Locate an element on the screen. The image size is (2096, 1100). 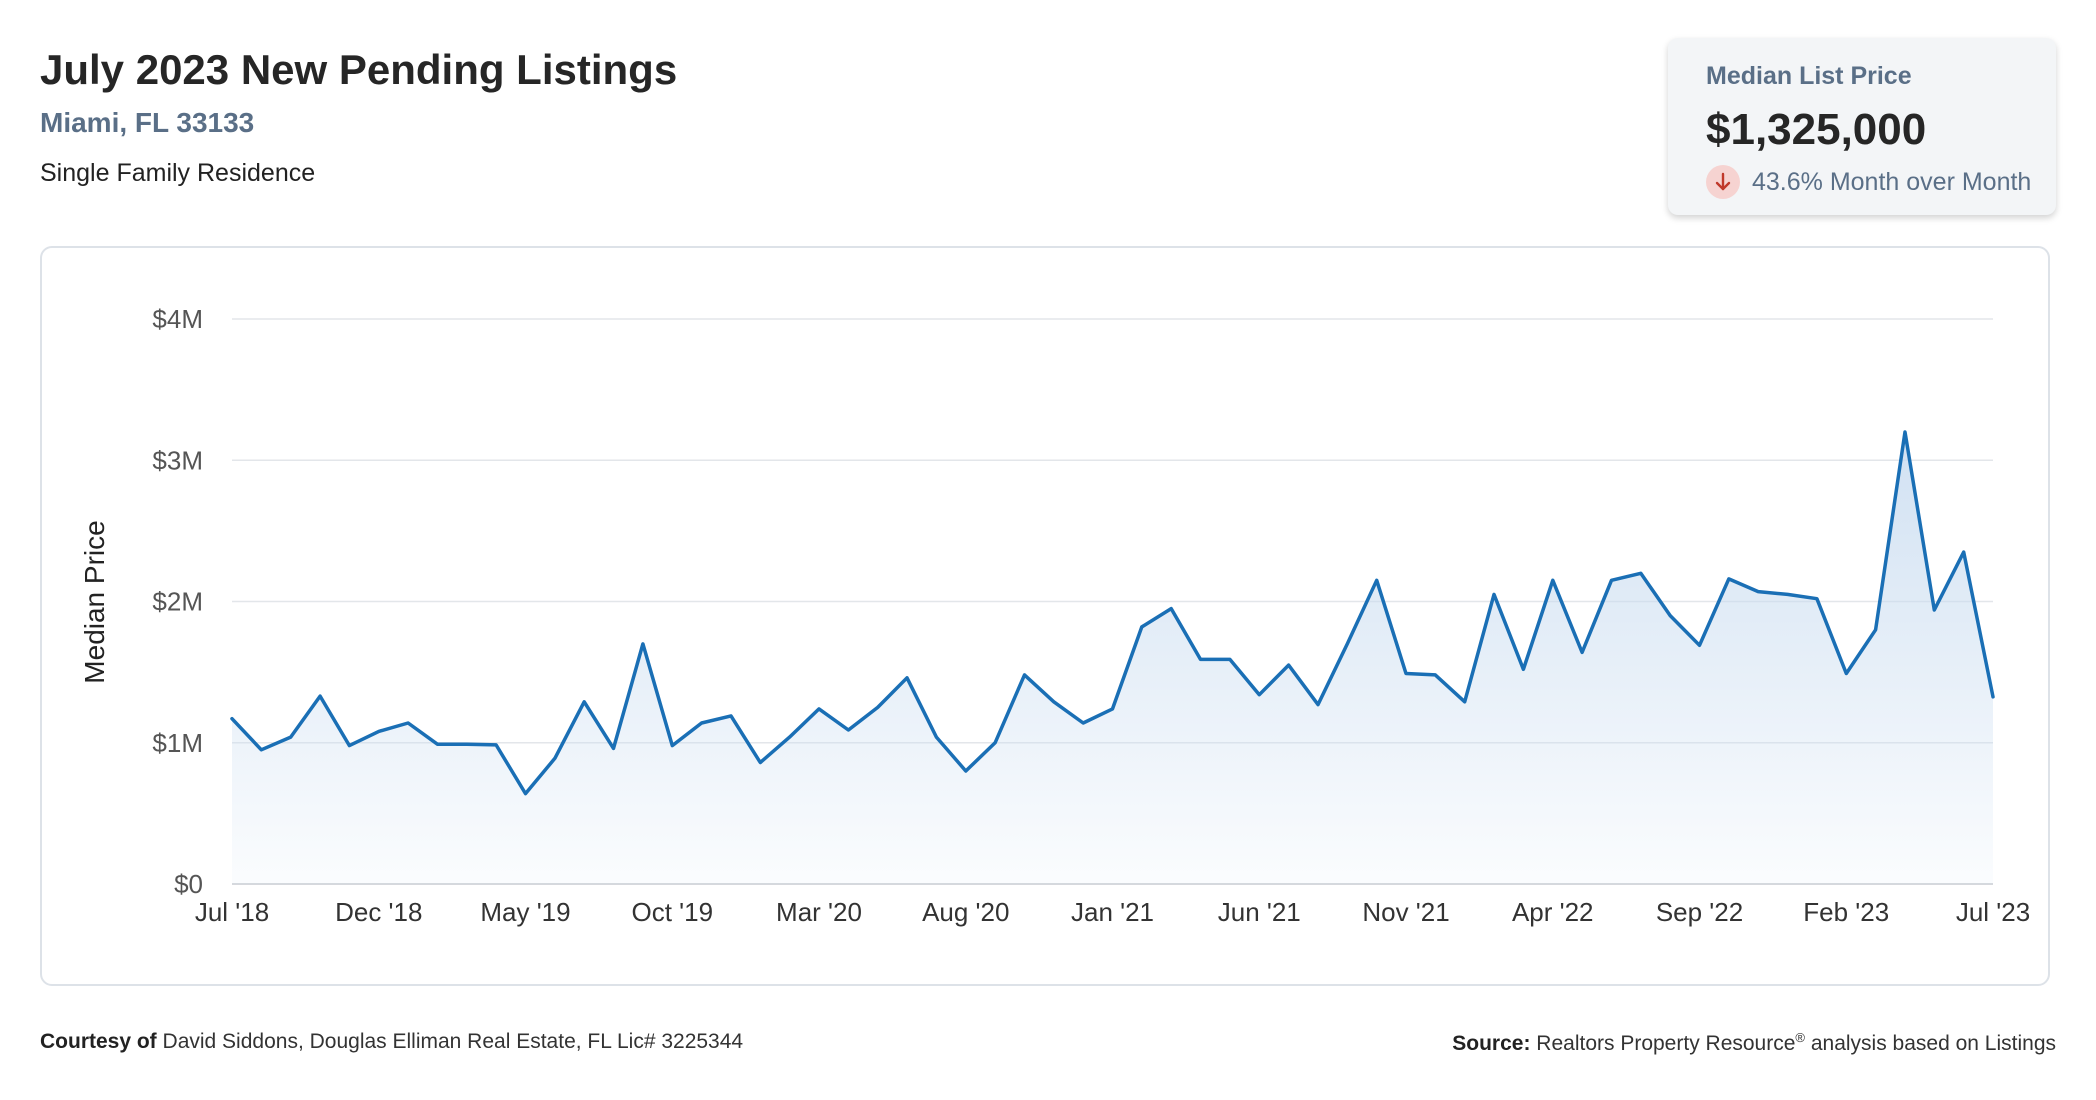
location-subtitle: Miami, FL 33133 is located at coordinates (147, 122).